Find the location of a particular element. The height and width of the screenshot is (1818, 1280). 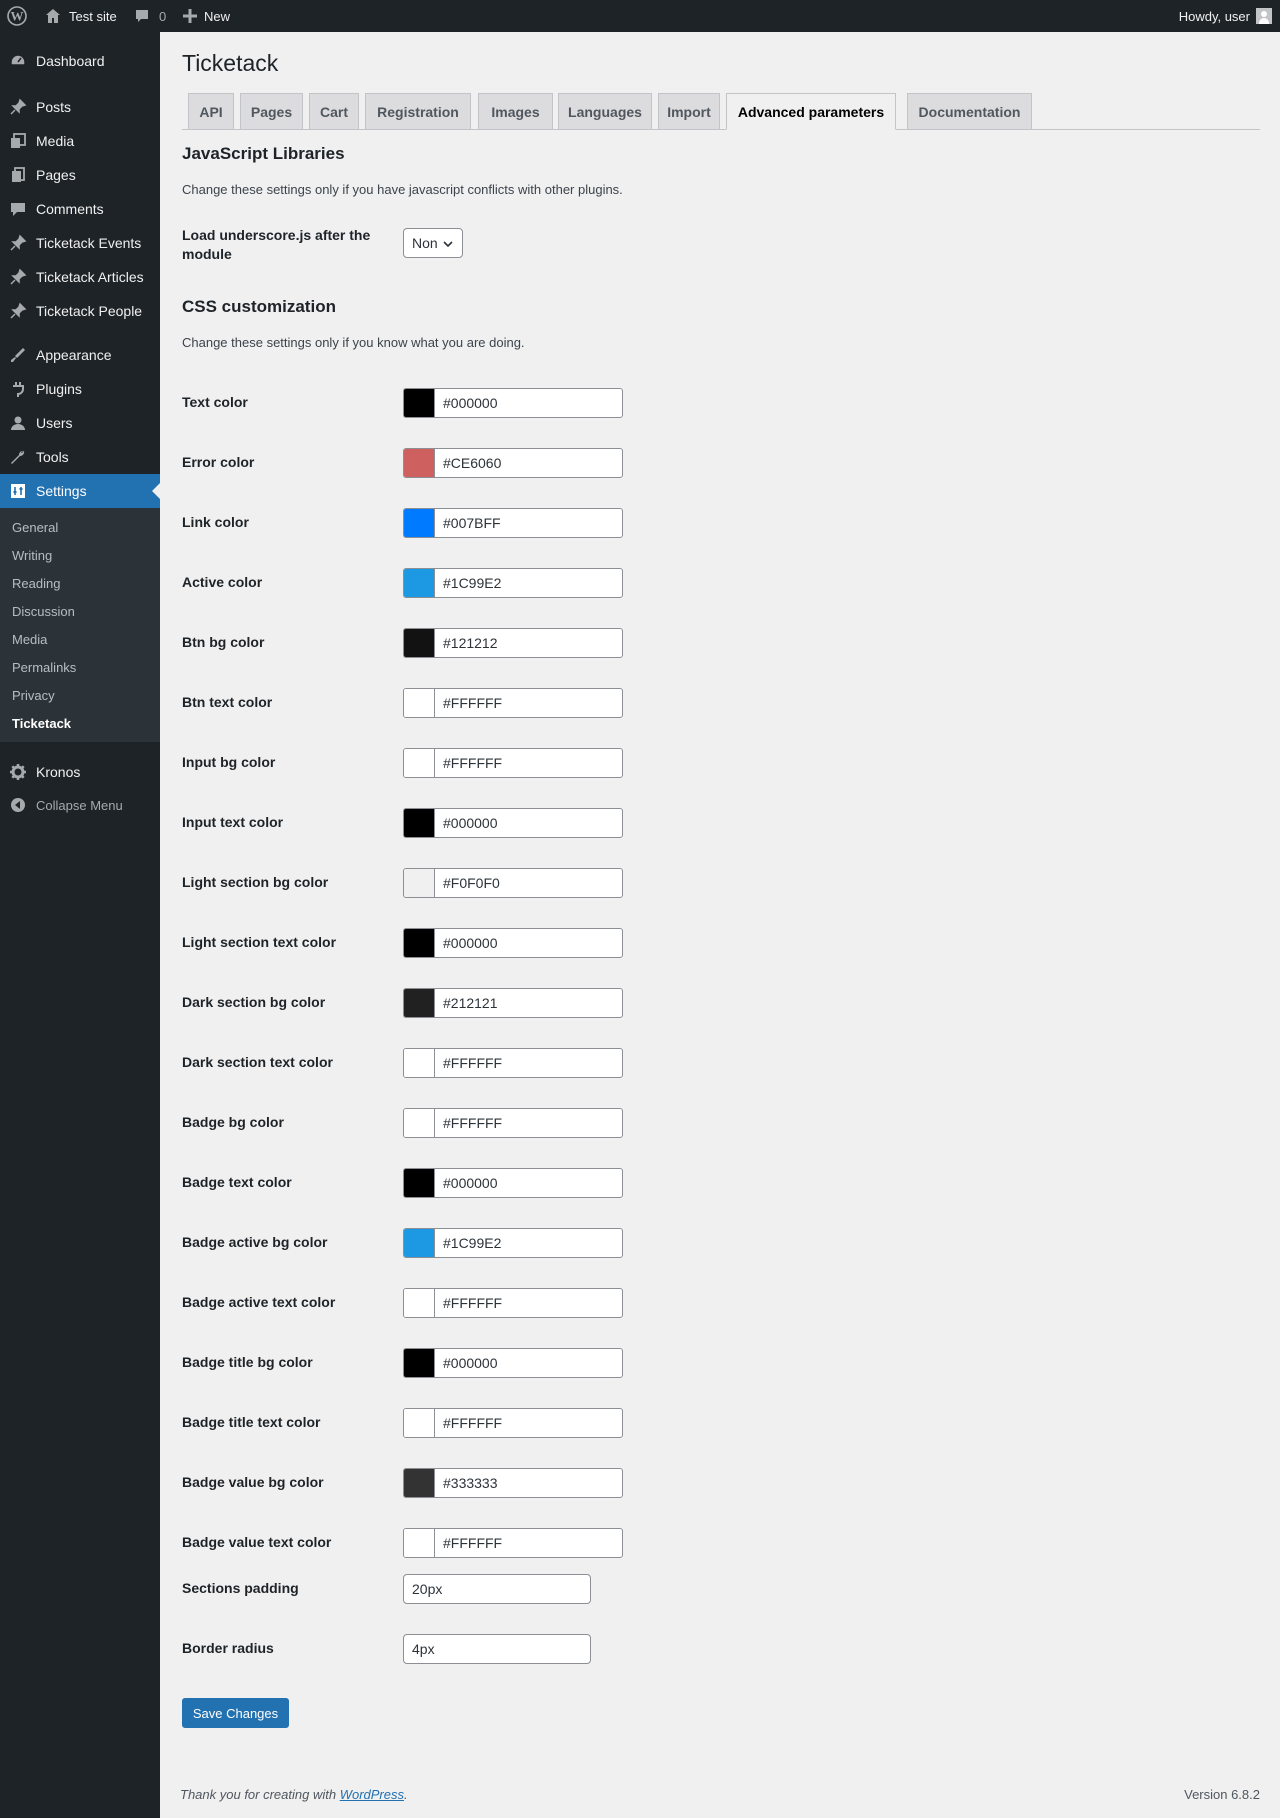

input-bg-color-input: #FFFFFF is located at coordinates (528, 763).